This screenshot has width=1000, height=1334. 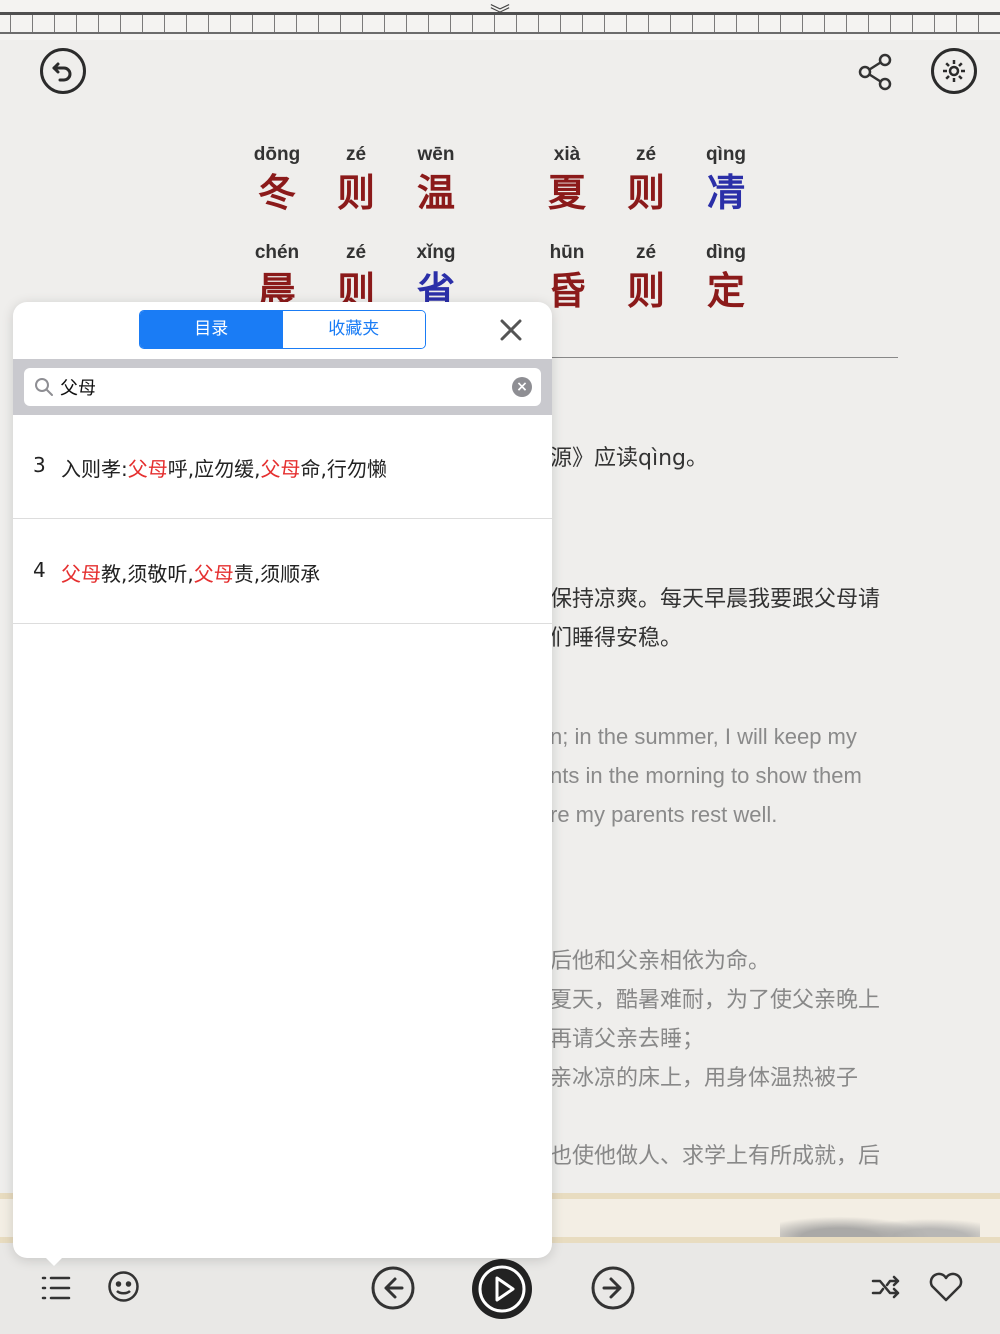 What do you see at coordinates (725, 192) in the screenshot?
I see `hanzi-character: 凊` at bounding box center [725, 192].